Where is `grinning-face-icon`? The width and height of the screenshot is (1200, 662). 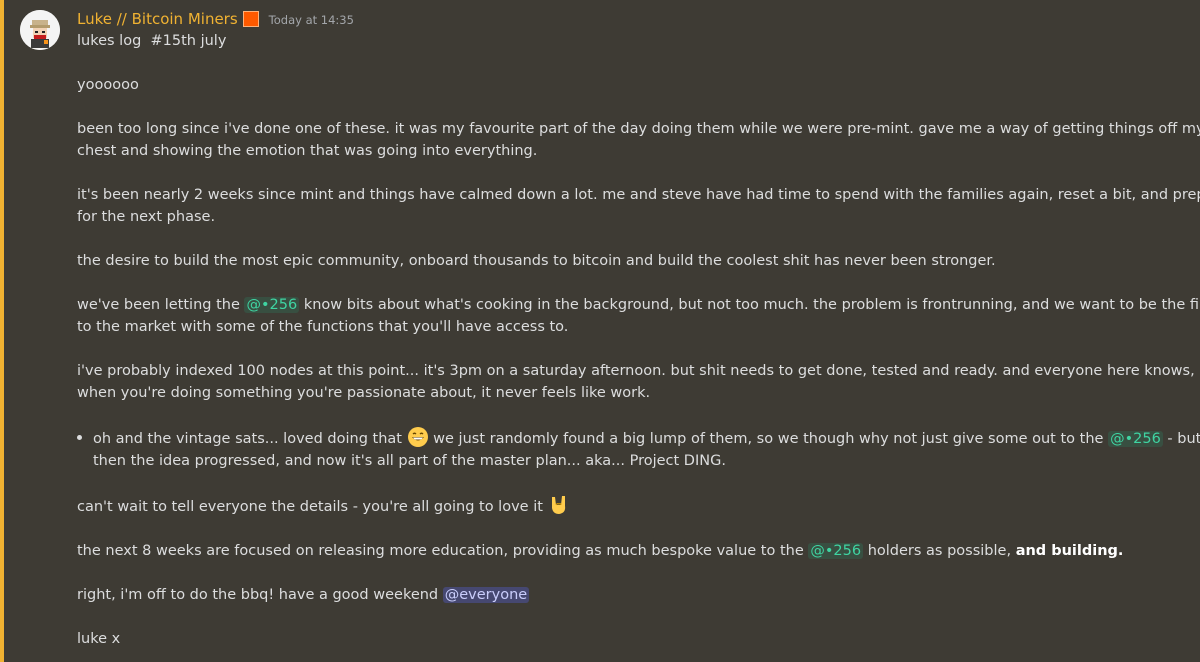 grinning-face-icon is located at coordinates (418, 437).